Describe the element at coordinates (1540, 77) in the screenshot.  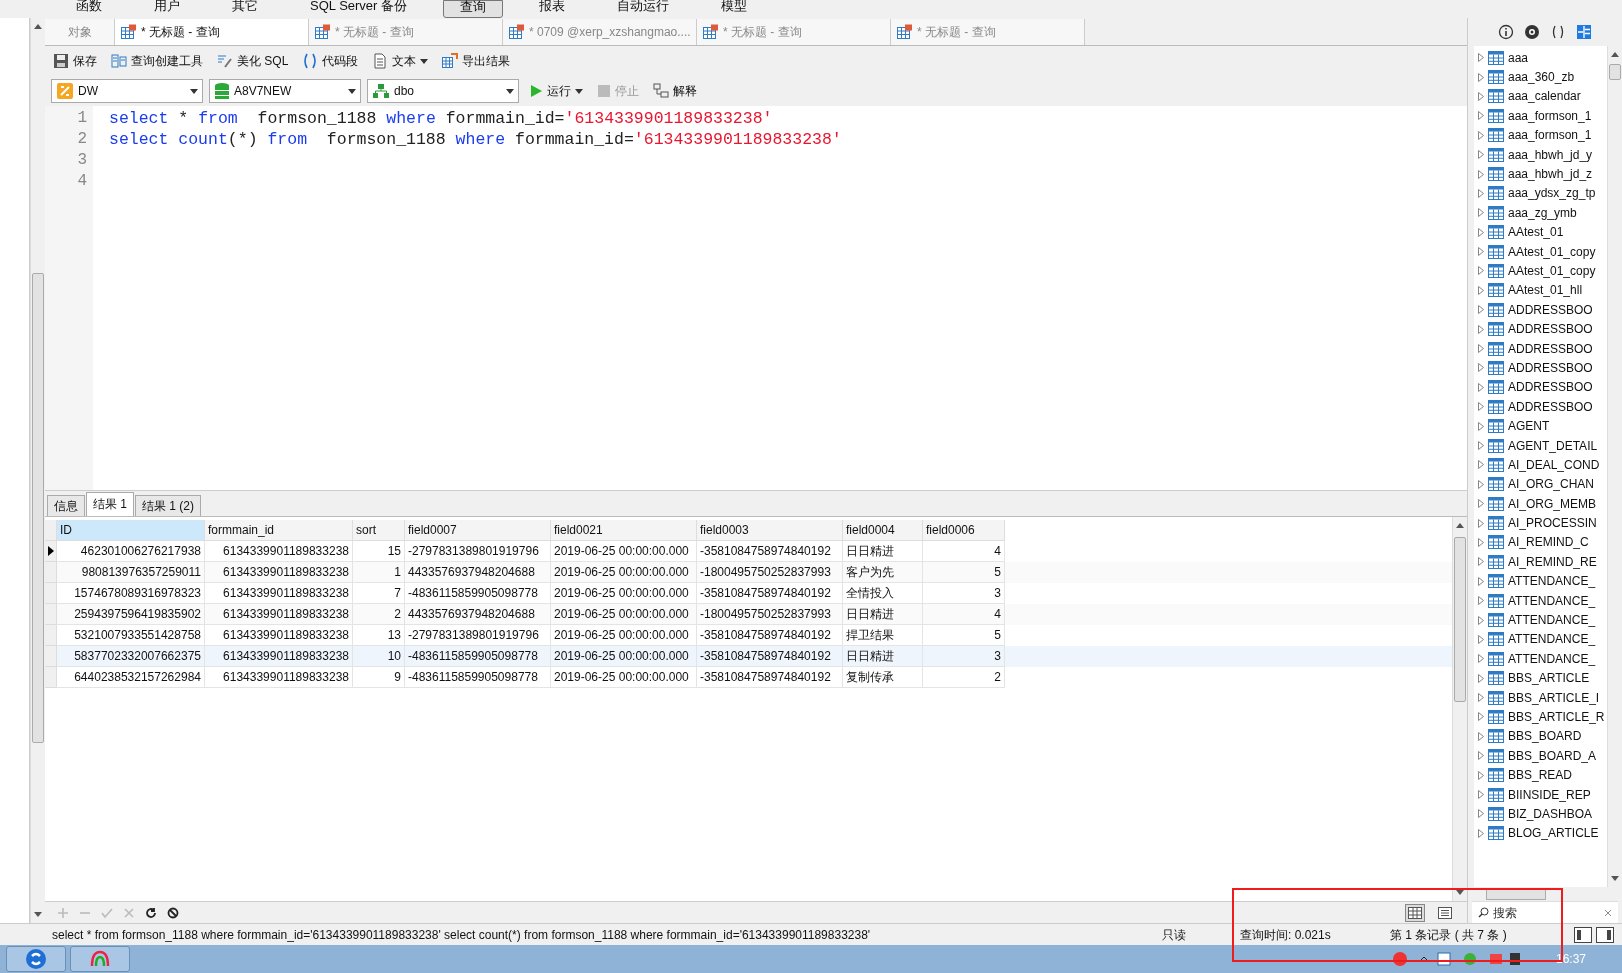
I see `tree-item: aaa_360_zb` at that location.